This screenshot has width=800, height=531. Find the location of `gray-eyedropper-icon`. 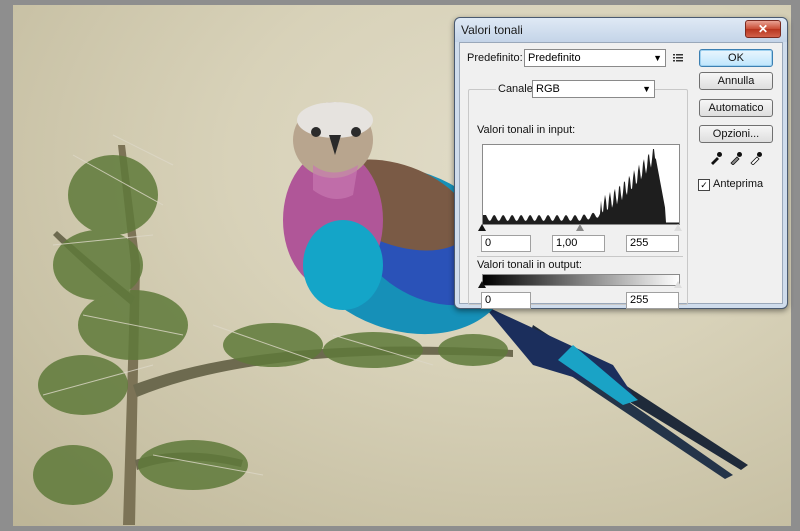

gray-eyedropper-icon is located at coordinates (736, 158).